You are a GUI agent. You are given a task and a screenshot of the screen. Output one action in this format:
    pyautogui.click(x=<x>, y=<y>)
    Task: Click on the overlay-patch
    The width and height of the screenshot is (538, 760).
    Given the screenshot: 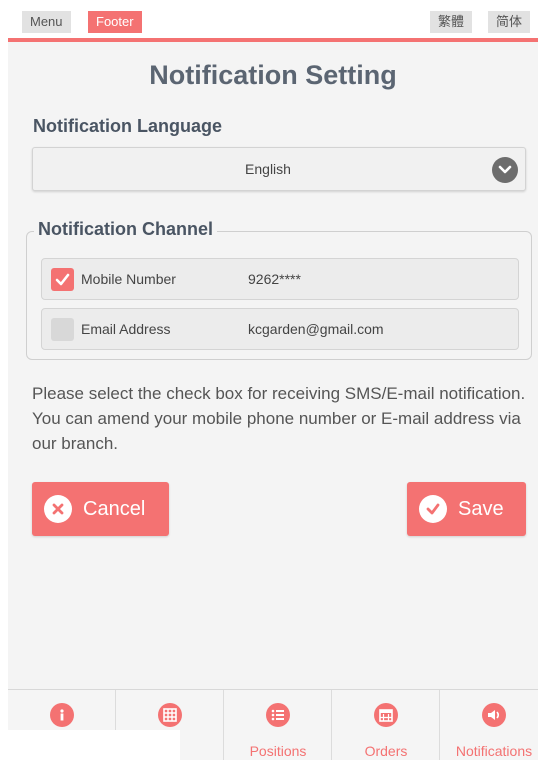 What is the action you would take?
    pyautogui.click(x=90, y=745)
    